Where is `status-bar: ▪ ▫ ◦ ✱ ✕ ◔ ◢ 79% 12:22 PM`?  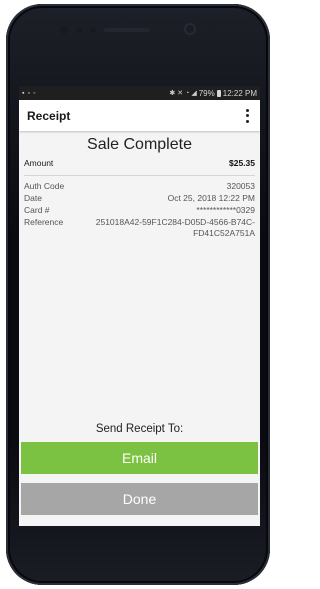
status-bar: ▪ ▫ ◦ ✱ ✕ ◔ ◢ 79% 12:22 PM is located at coordinates (139, 93).